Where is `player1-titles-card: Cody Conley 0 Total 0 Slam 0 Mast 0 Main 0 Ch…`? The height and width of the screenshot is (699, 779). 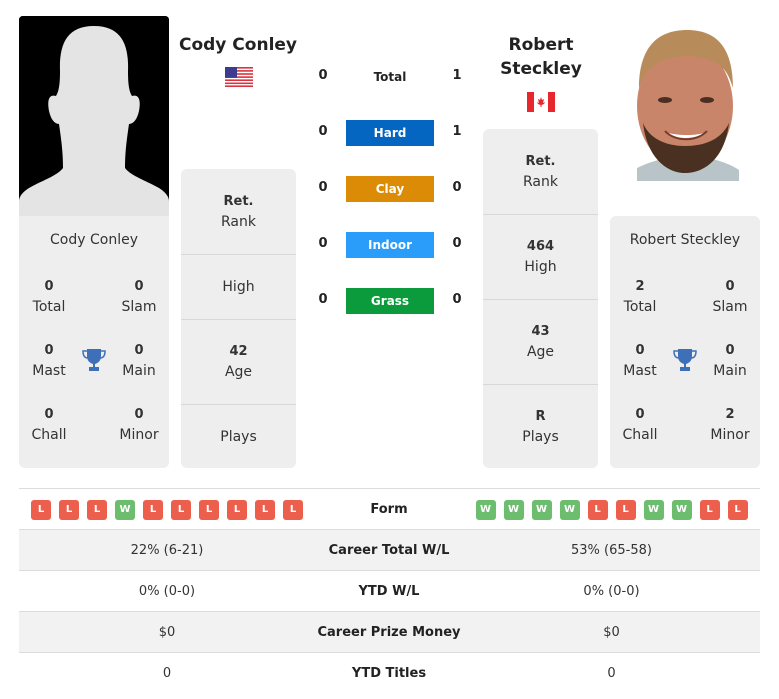
player1-titles-card: Cody Conley 0 Total 0 Slam 0 Mast 0 Main 0 Ch… is located at coordinates (94, 342).